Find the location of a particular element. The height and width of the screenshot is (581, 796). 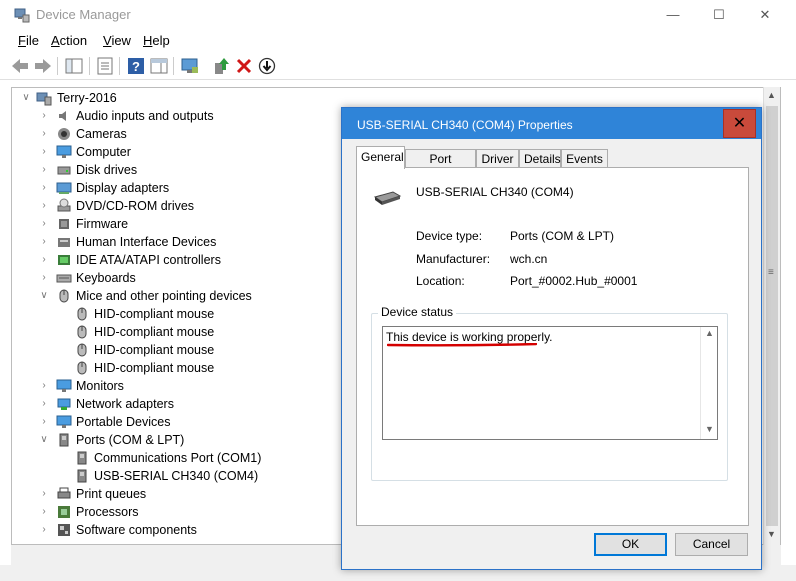

forward-arrow-icon is located at coordinates (43, 66).